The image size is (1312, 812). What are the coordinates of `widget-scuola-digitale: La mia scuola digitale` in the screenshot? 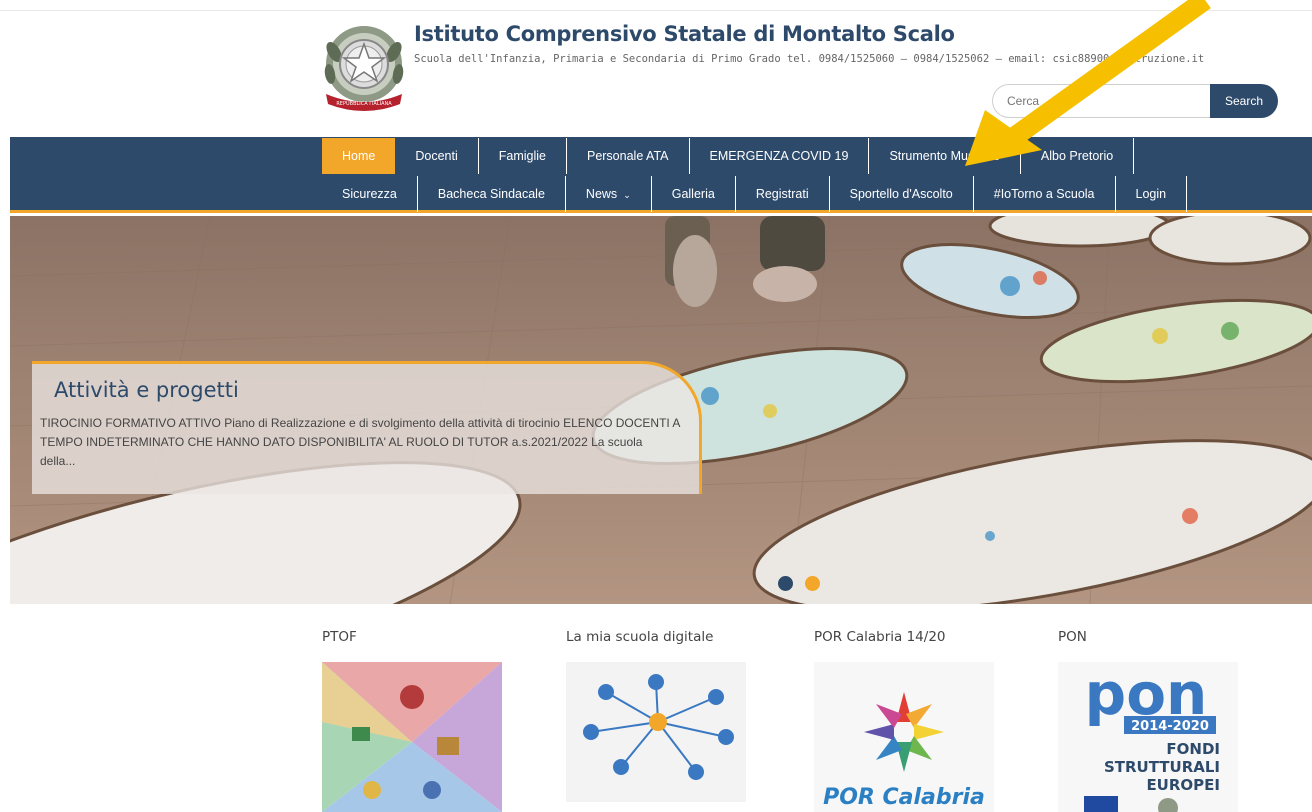 It's located at (666, 719).